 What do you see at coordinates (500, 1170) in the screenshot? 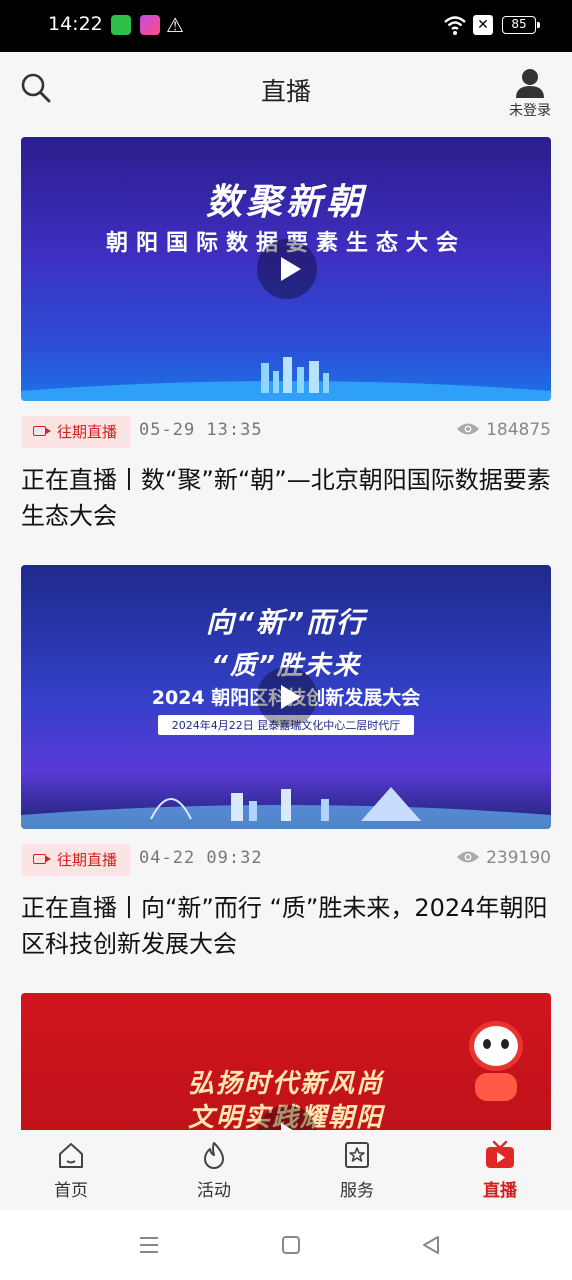
I see `nav-live: 直播` at bounding box center [500, 1170].